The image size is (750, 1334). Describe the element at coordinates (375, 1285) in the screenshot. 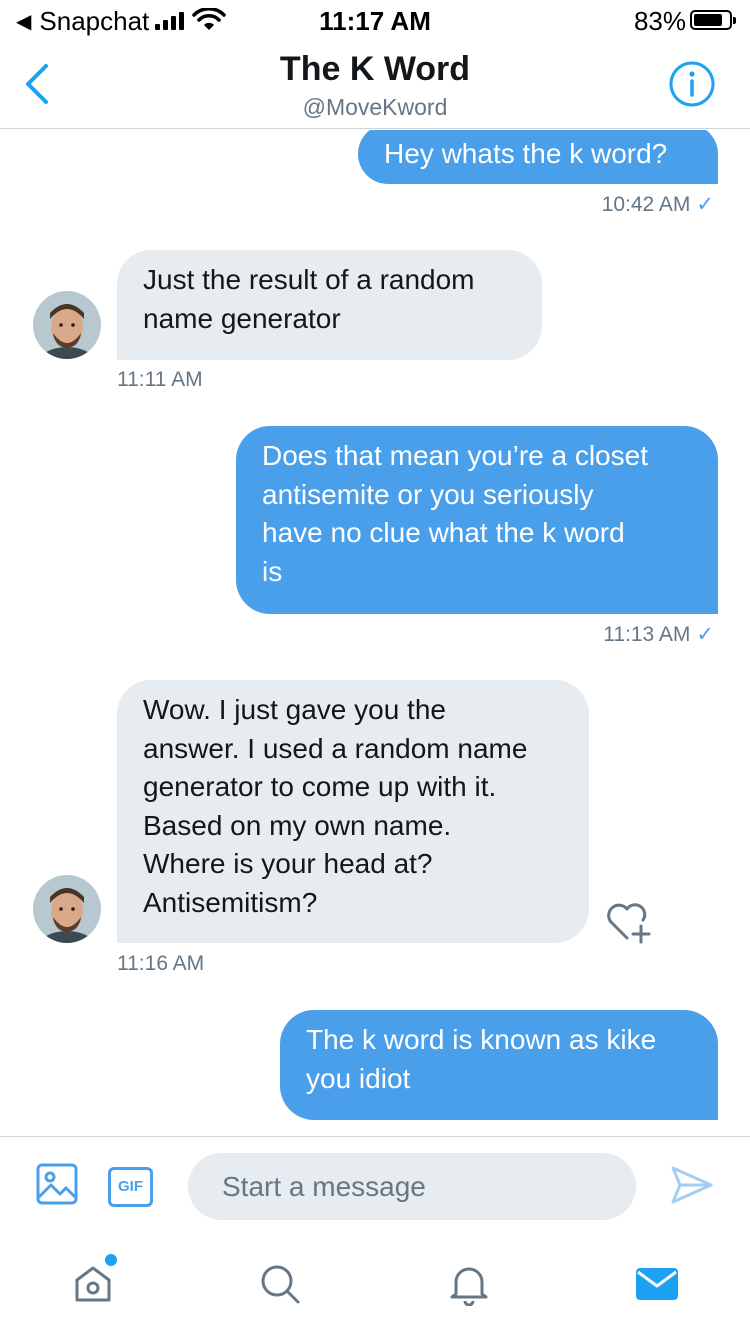

I see `tab-bar` at that location.